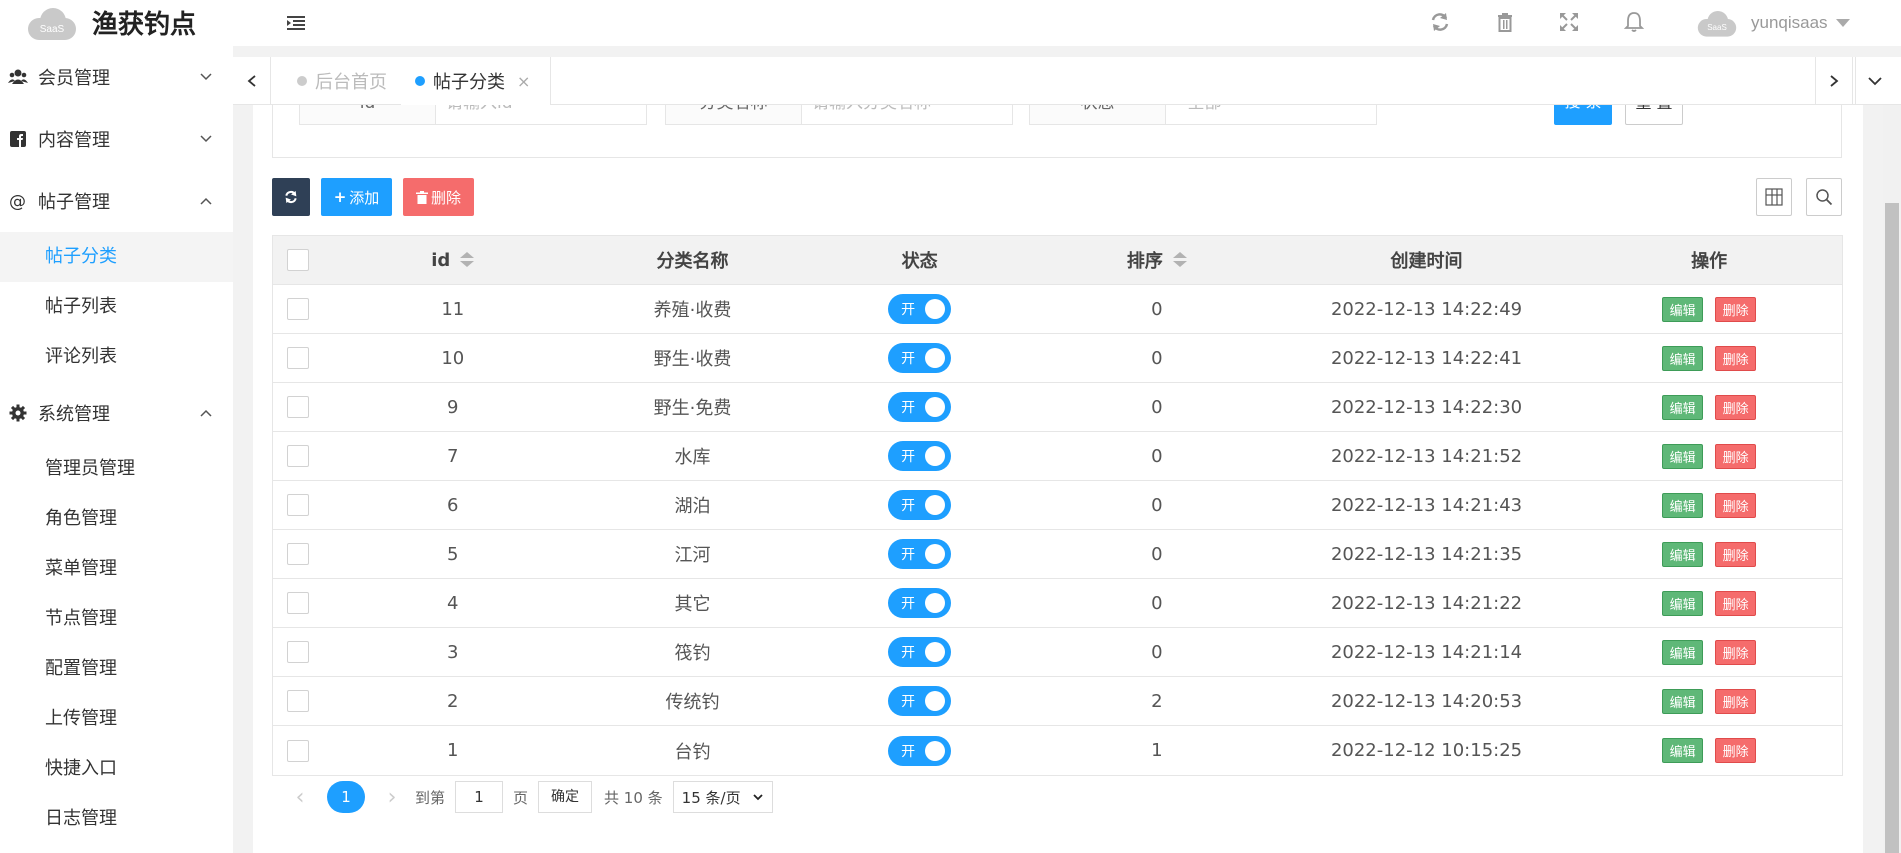 The image size is (1901, 853). I want to click on select-all-checkbox, so click(297, 260).